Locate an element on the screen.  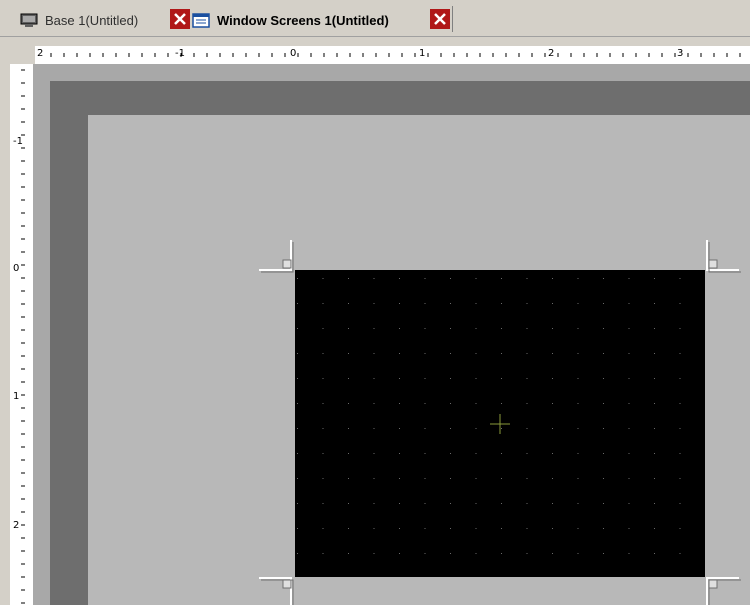
center-crosshair-icon is located at coordinates (500, 424).